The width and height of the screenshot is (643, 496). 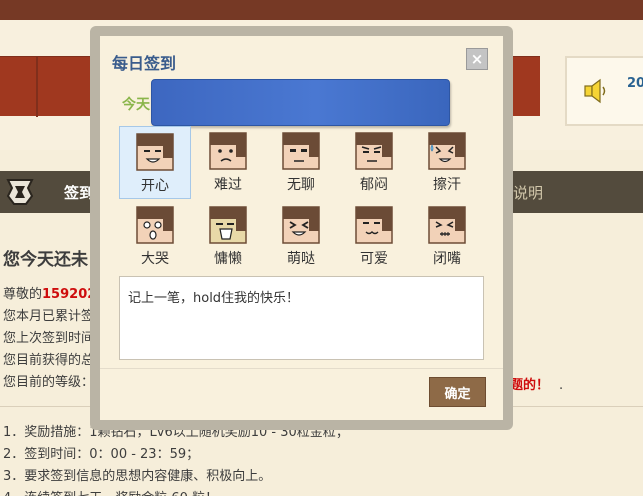 I want to click on mood-option-gloomy: 郁闷, so click(x=374, y=162).